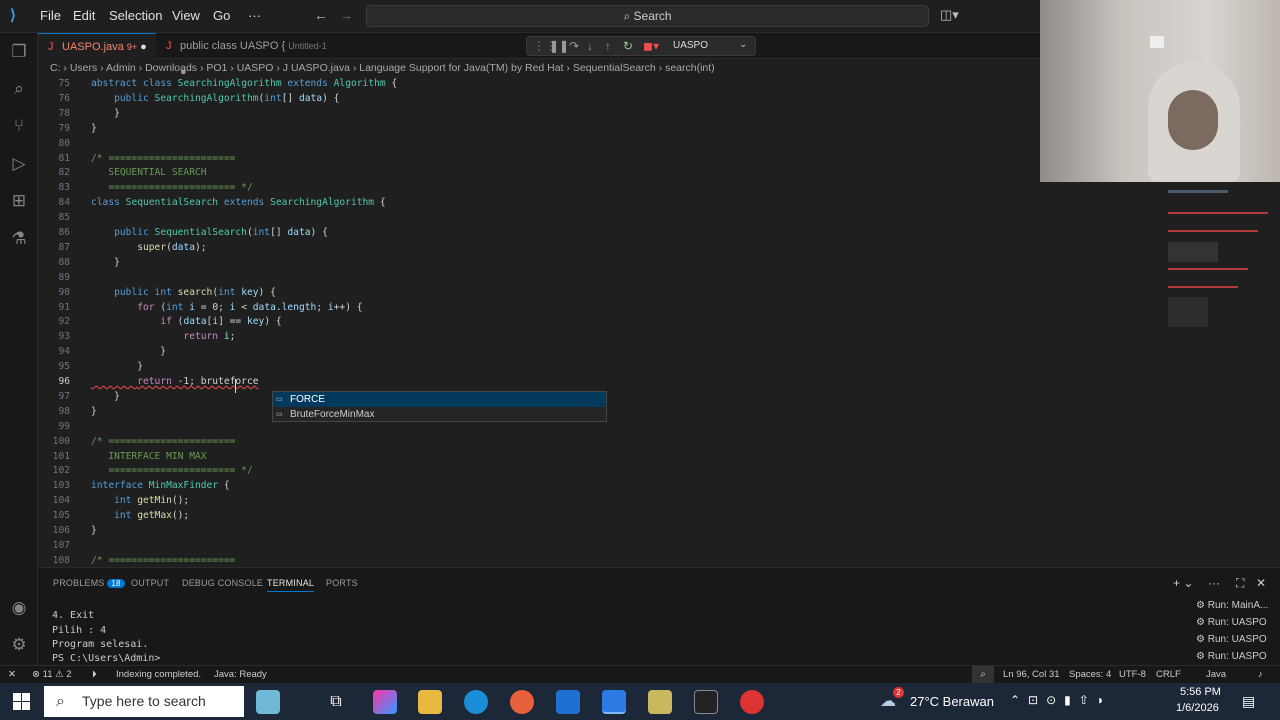 Image resolution: width=1280 pixels, height=720 pixels. Describe the element at coordinates (559, 46) in the screenshot. I see `pause-icon: ❚❚` at that location.